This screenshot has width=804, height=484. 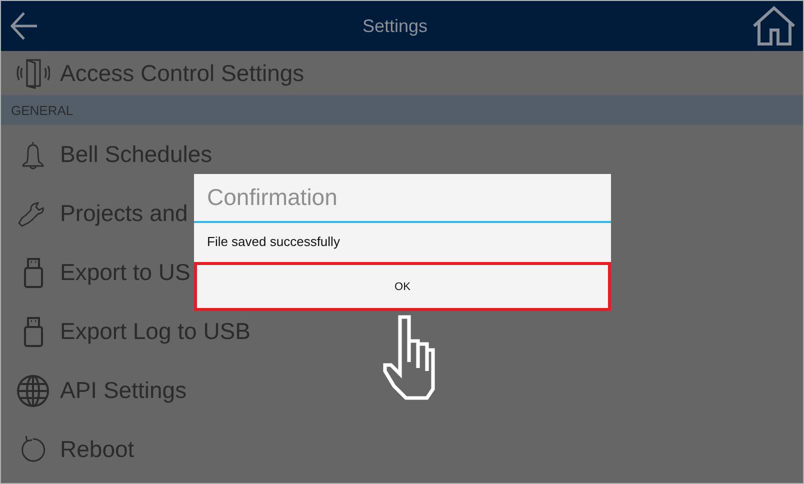 I want to click on menu-item-label: Reboot, so click(x=97, y=449).